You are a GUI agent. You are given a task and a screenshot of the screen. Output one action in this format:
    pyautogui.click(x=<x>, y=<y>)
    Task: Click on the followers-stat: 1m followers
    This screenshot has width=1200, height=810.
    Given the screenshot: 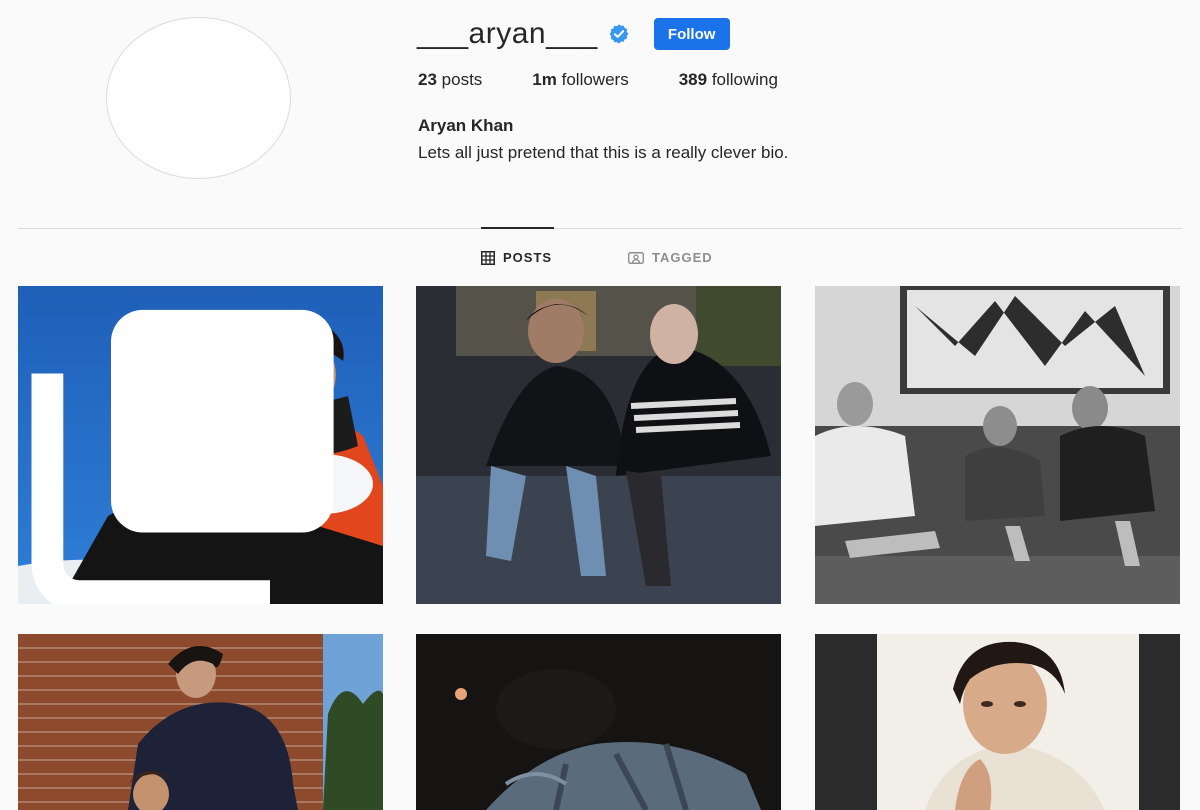 What is the action you would take?
    pyautogui.click(x=580, y=80)
    